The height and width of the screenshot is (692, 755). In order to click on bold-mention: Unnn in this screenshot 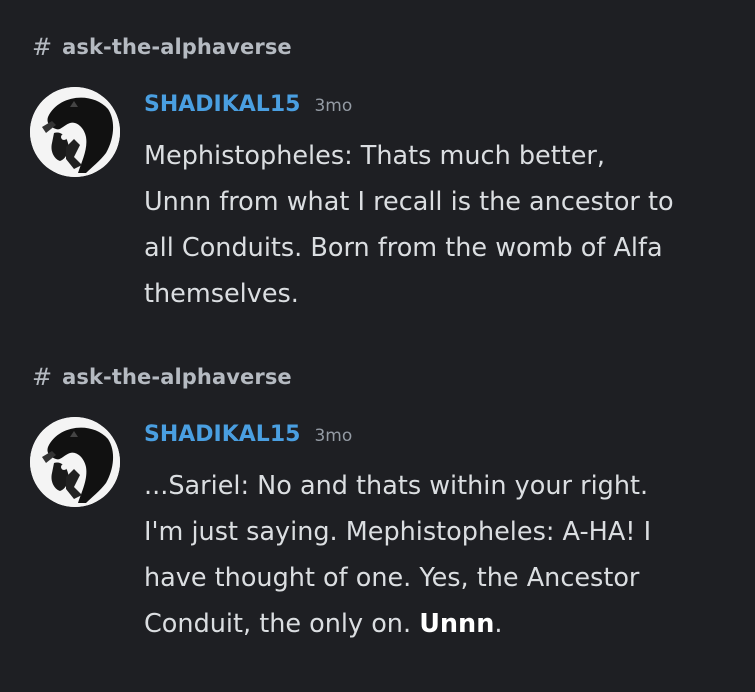, I will do `click(457, 624)`.